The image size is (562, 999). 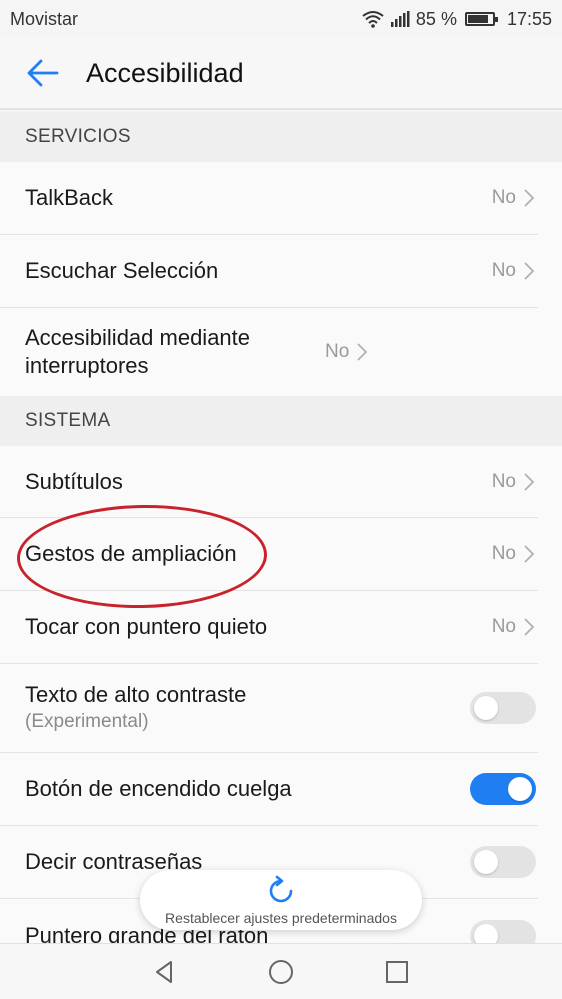 I want to click on nav-home-icon, so click(x=281, y=972).